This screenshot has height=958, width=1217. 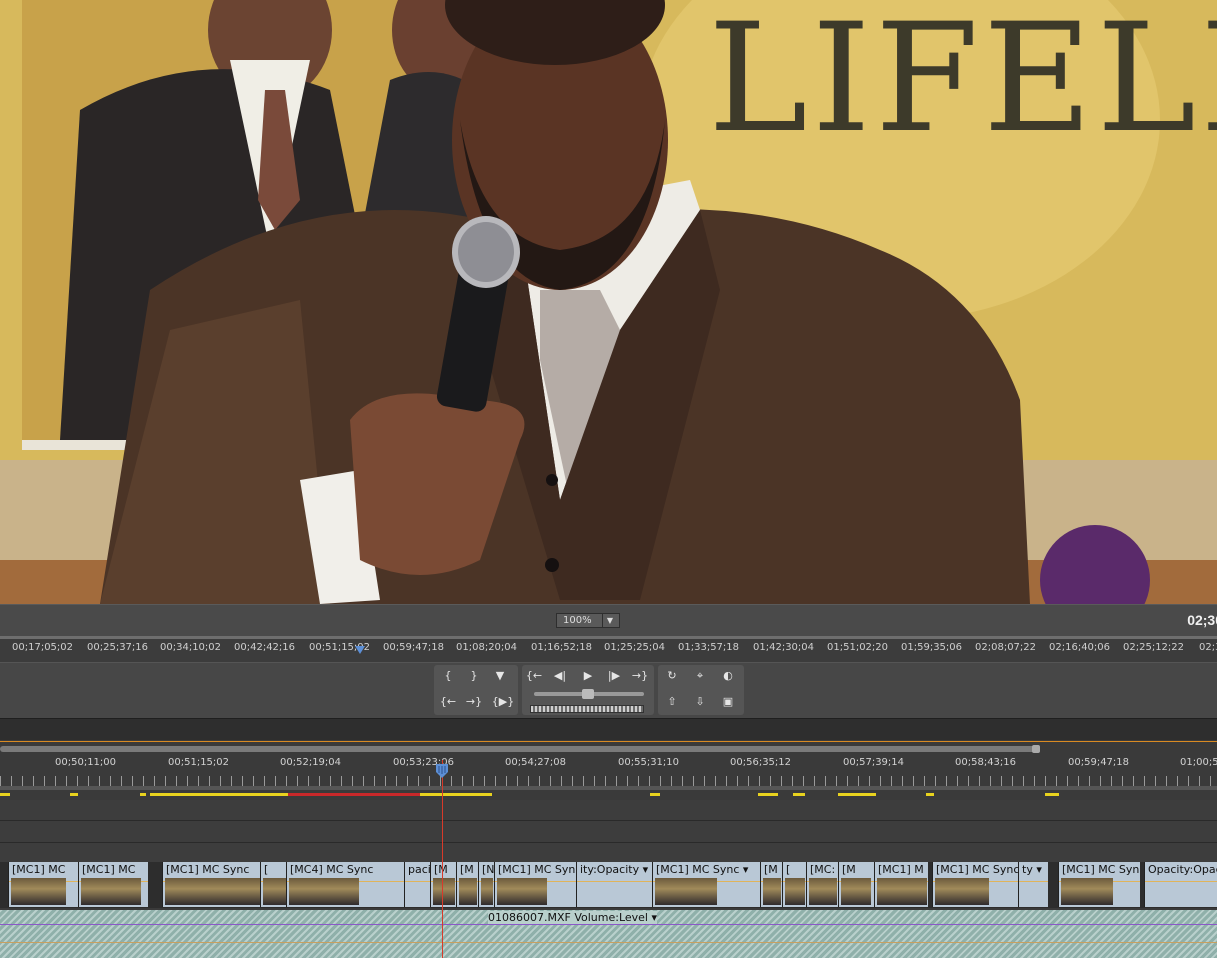 I want to click on render-status-bar, so click(x=608, y=795).